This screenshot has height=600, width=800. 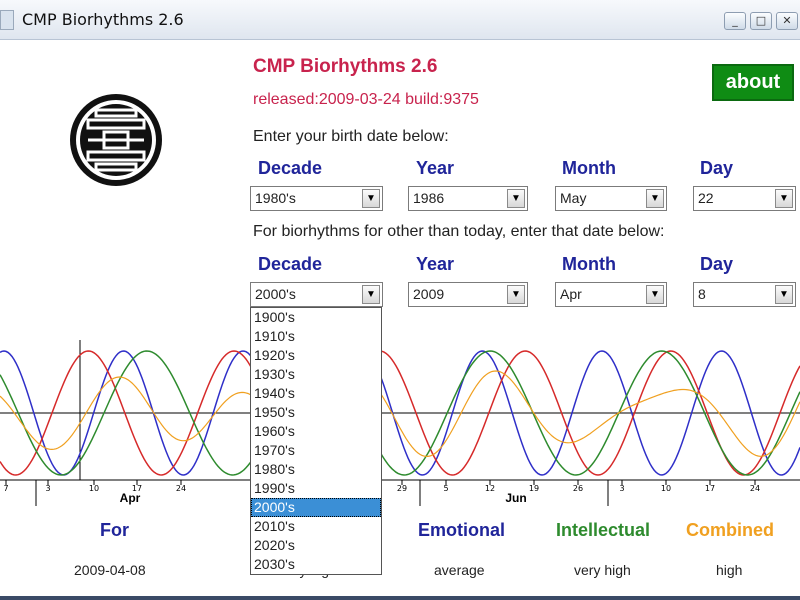 I want to click on target-decade-label: Decade, so click(x=290, y=264).